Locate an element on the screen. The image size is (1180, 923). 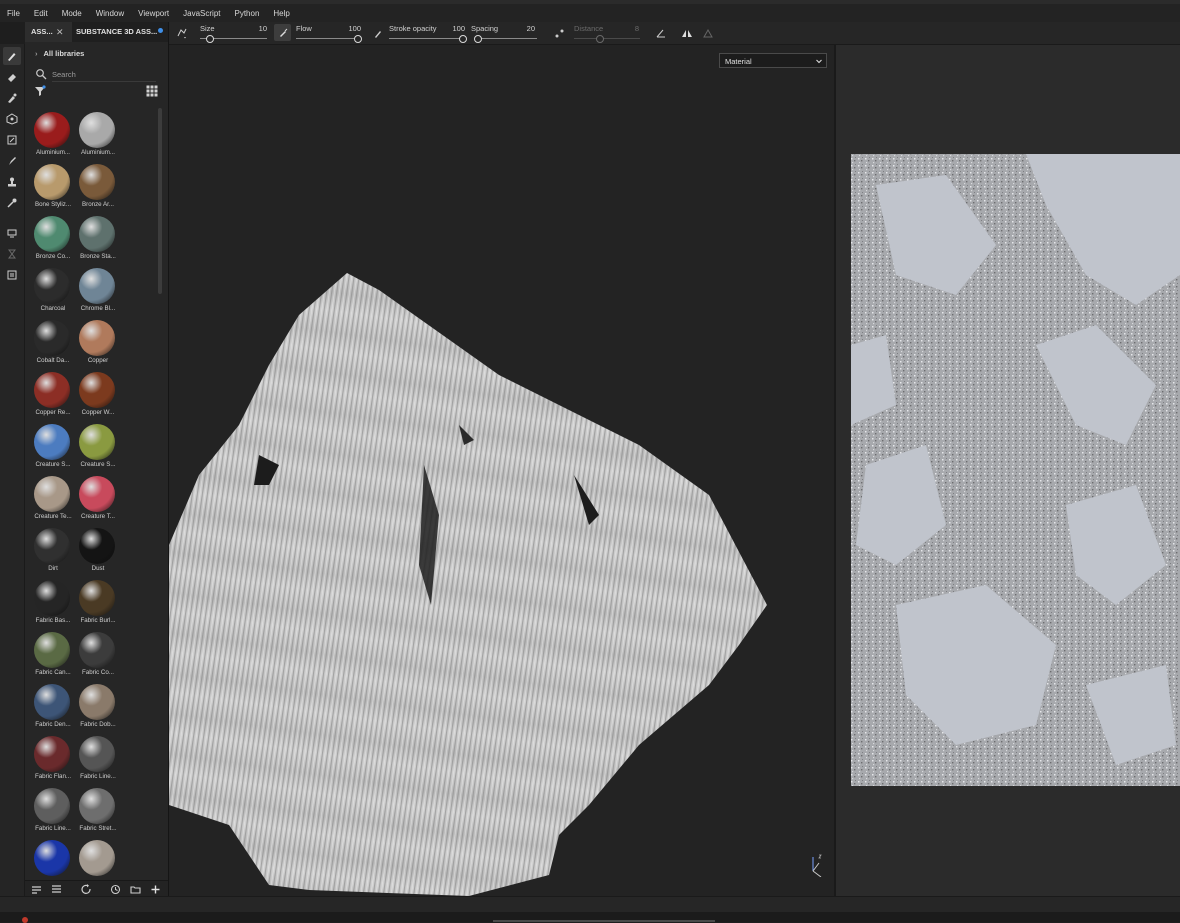
flow-slider is located at coordinates (327, 38).